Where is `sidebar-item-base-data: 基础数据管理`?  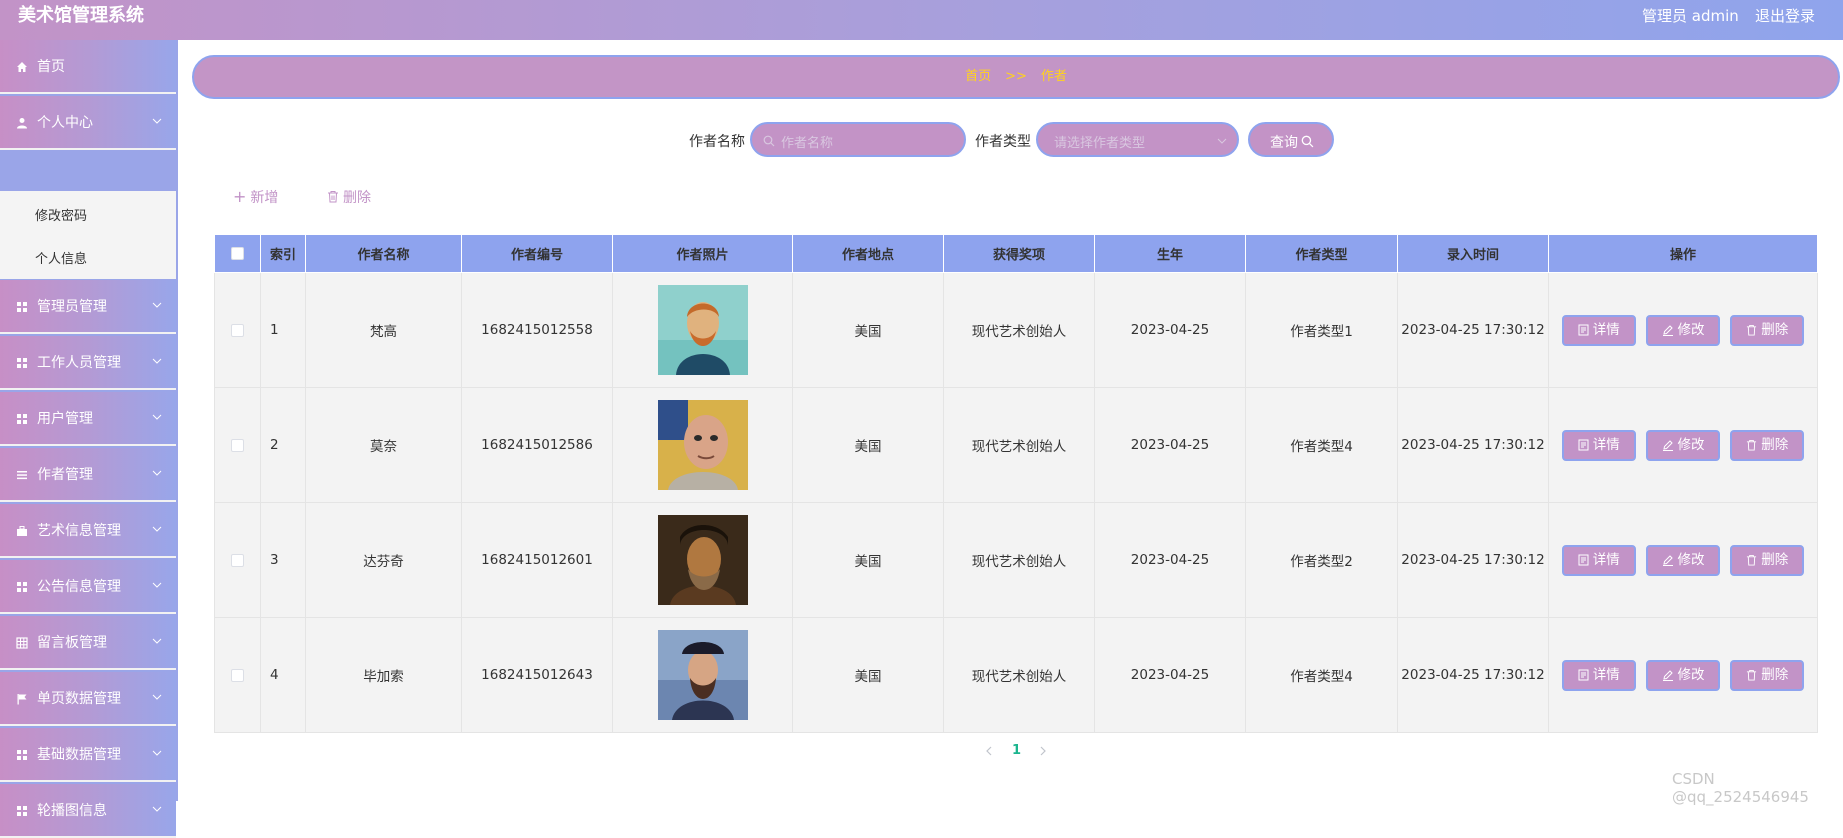
sidebar-item-base-data: 基础数据管理 is located at coordinates (88, 755).